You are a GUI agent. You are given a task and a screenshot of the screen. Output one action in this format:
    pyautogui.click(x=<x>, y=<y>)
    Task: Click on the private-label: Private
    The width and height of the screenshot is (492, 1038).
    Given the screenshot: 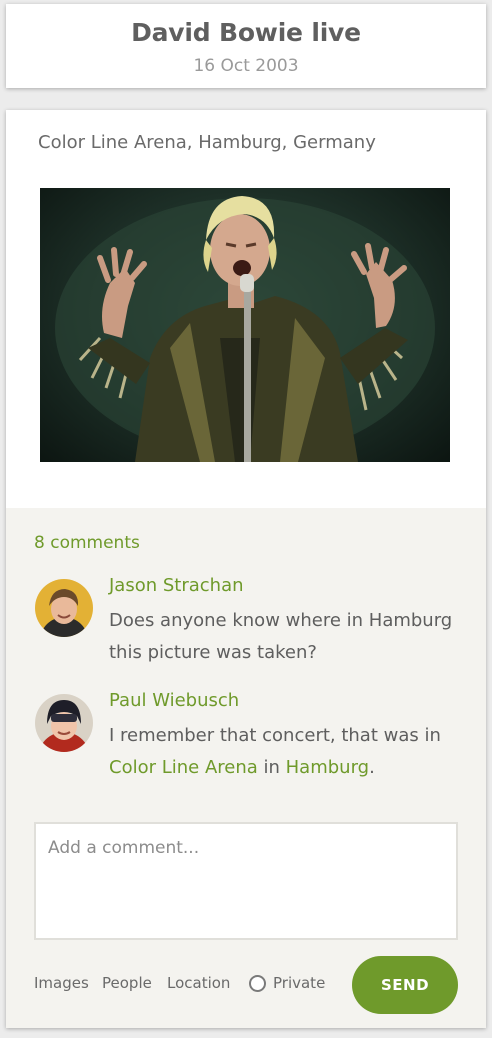 What is the action you would take?
    pyautogui.click(x=299, y=983)
    